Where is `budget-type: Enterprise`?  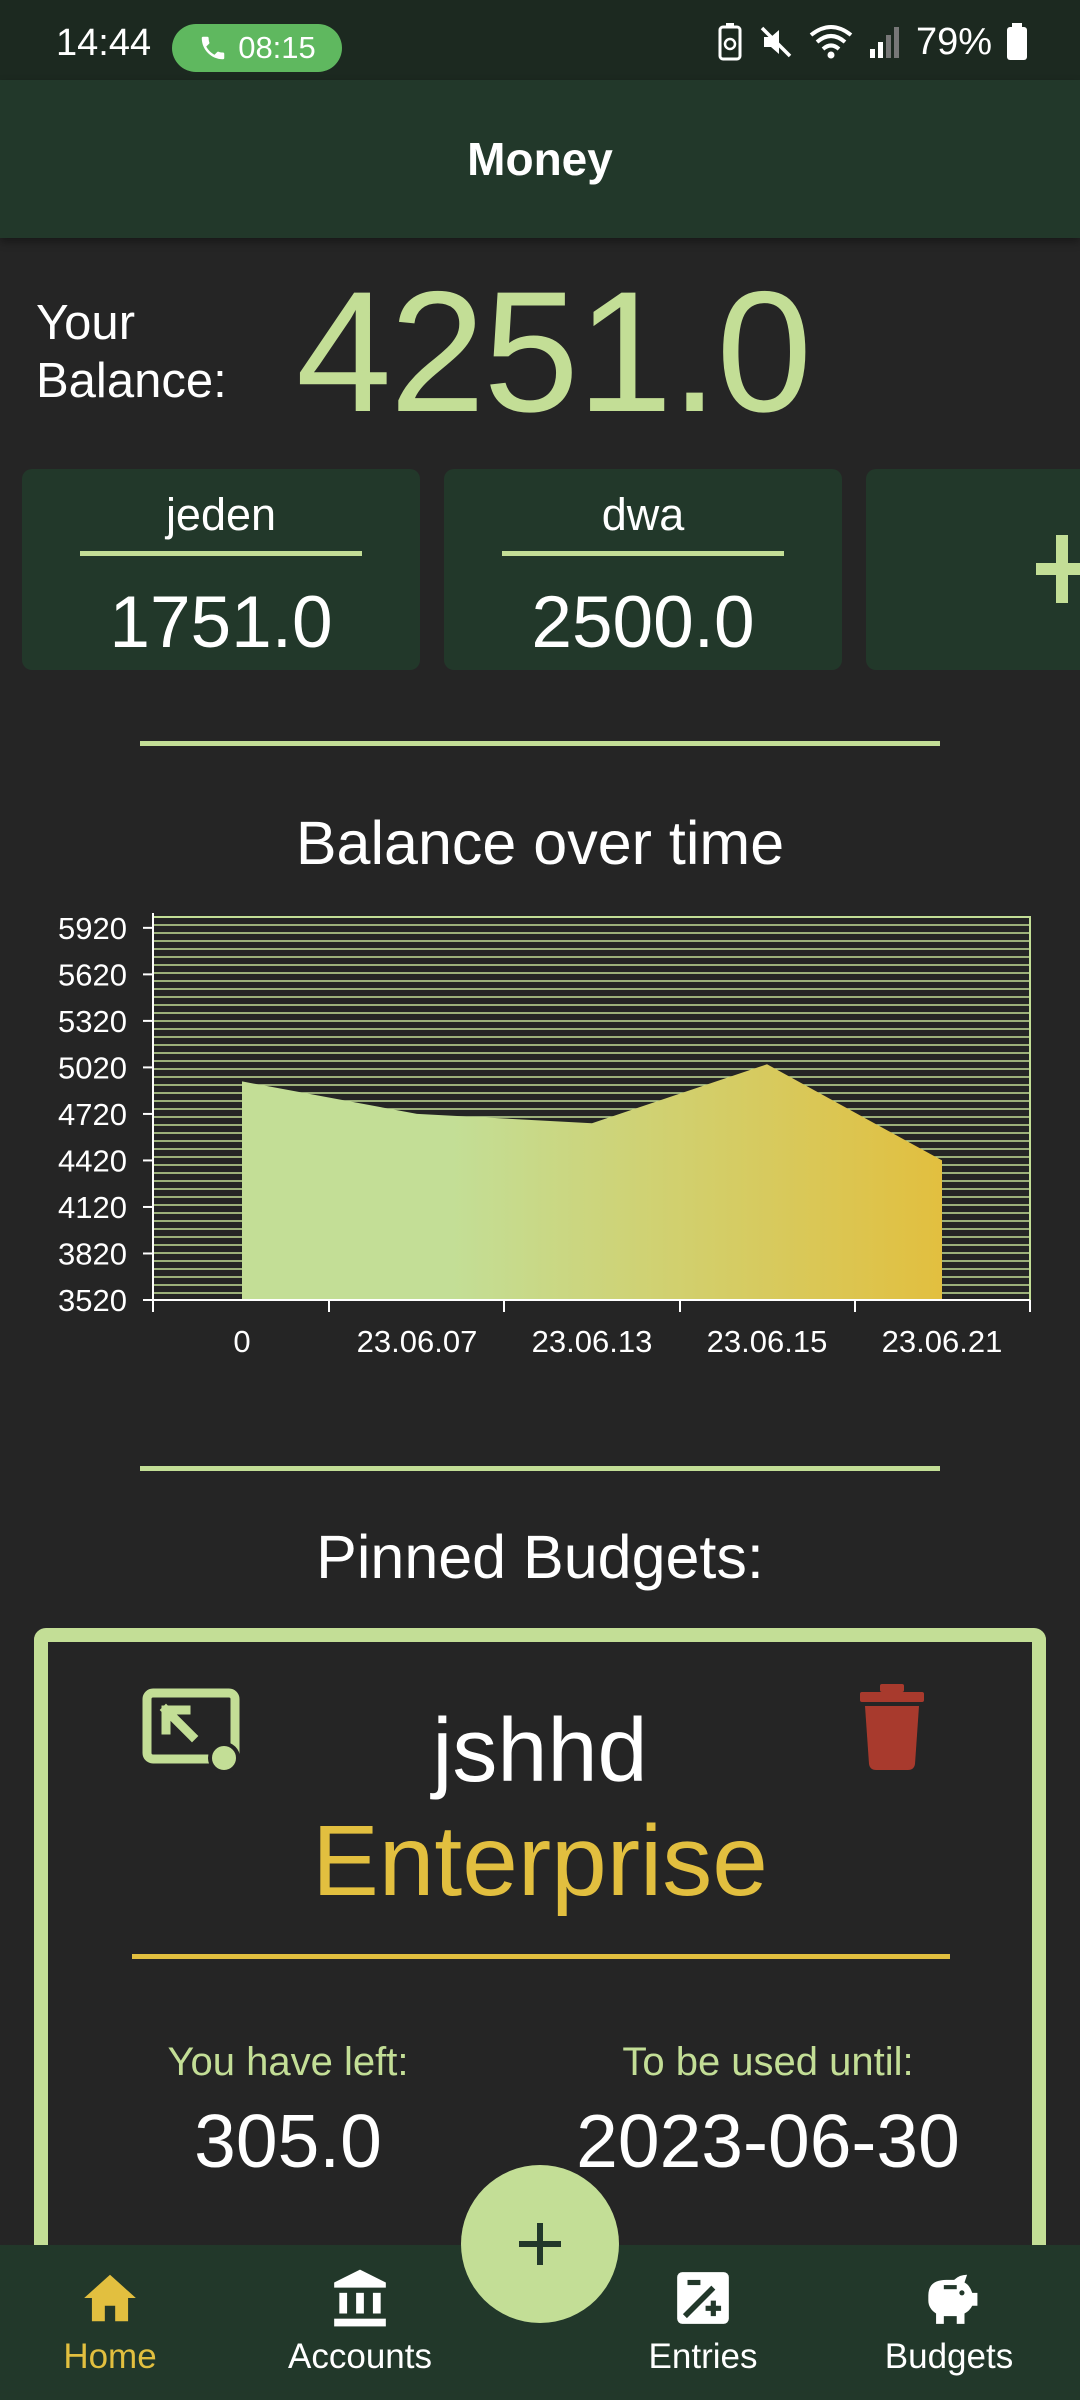
budget-type: Enterprise is located at coordinates (540, 1861).